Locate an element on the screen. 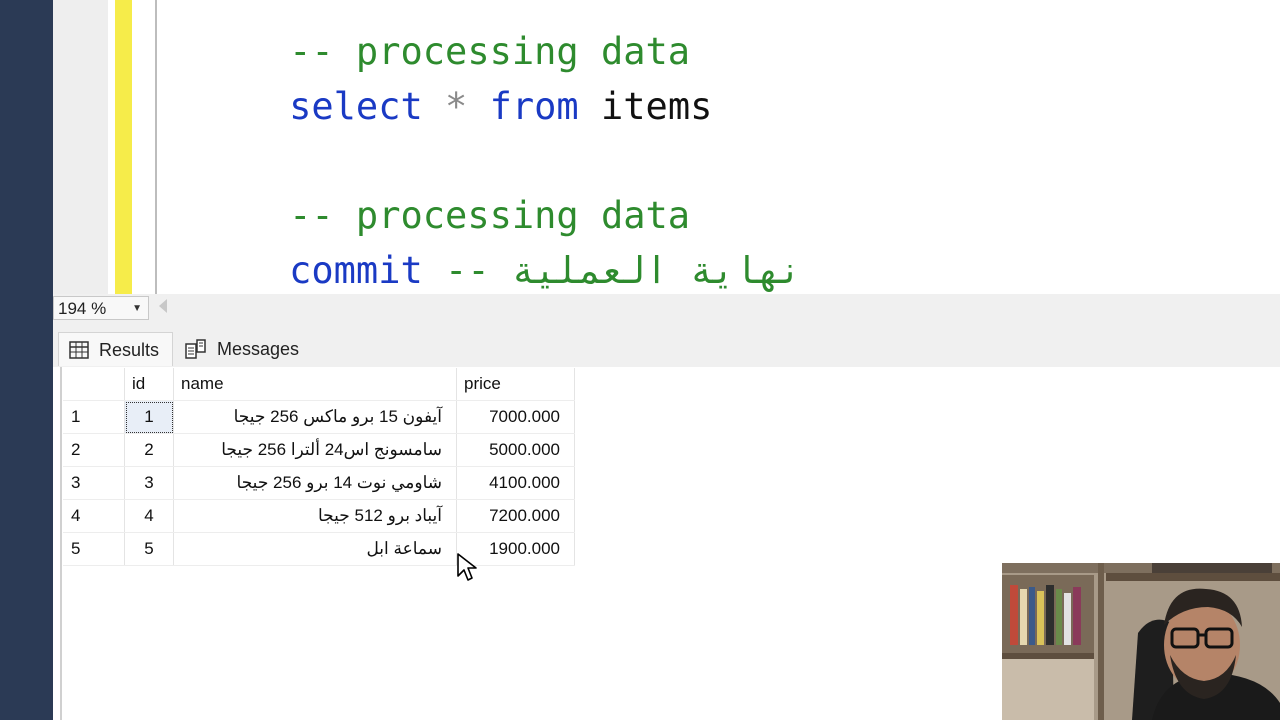 The image size is (1280, 720). tab-messages-label: Messages is located at coordinates (258, 349).